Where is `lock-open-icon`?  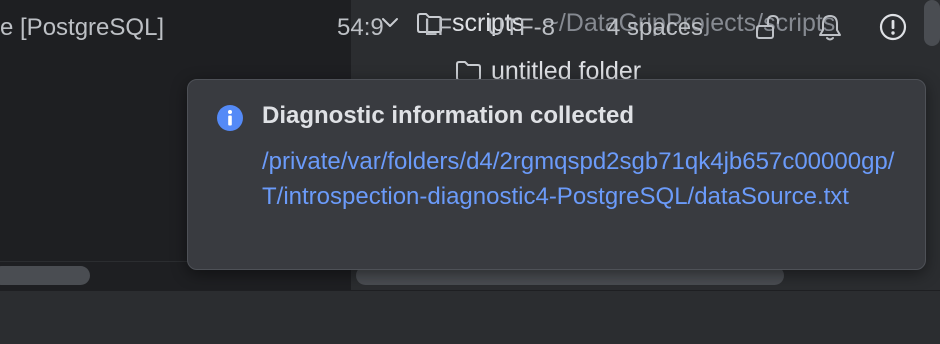
lock-open-icon is located at coordinates (768, 27).